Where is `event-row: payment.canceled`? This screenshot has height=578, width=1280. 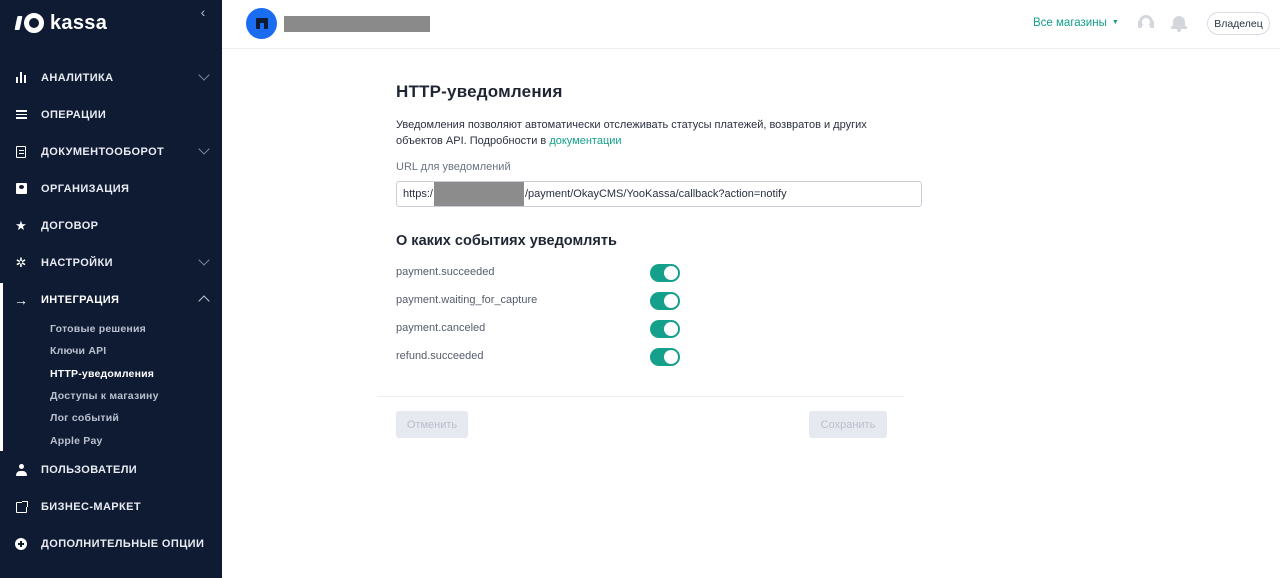 event-row: payment.canceled is located at coordinates (541, 329).